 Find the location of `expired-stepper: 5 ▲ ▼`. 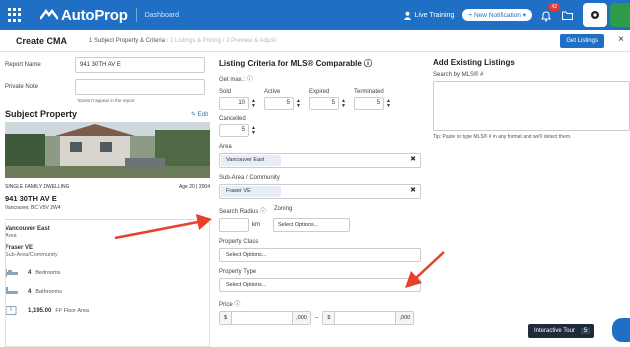

expired-stepper: 5 ▲ ▼ is located at coordinates (331, 103).